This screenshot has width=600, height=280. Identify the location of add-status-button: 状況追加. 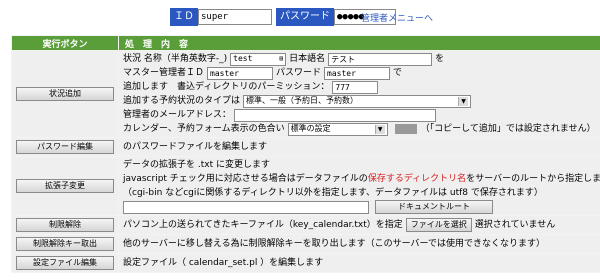
(65, 94).